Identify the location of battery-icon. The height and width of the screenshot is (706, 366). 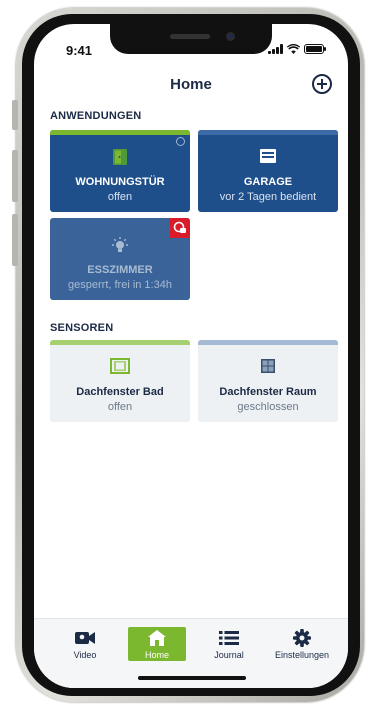
(315, 49).